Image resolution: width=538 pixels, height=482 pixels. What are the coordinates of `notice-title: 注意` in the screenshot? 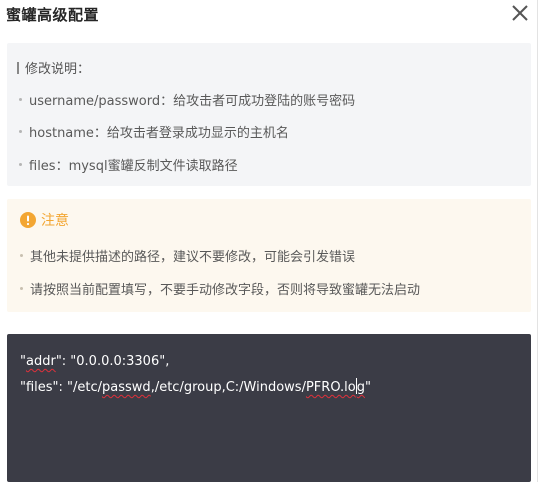 It's located at (44, 220).